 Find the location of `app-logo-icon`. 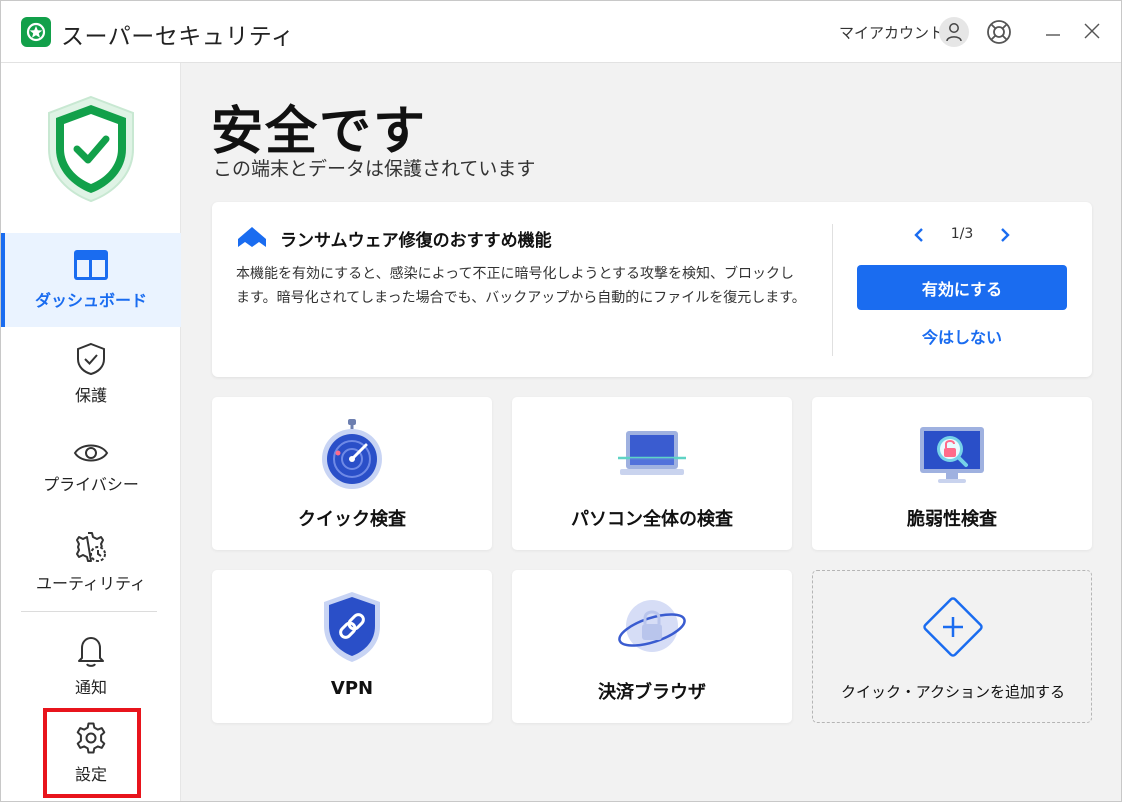

app-logo-icon is located at coordinates (36, 32).